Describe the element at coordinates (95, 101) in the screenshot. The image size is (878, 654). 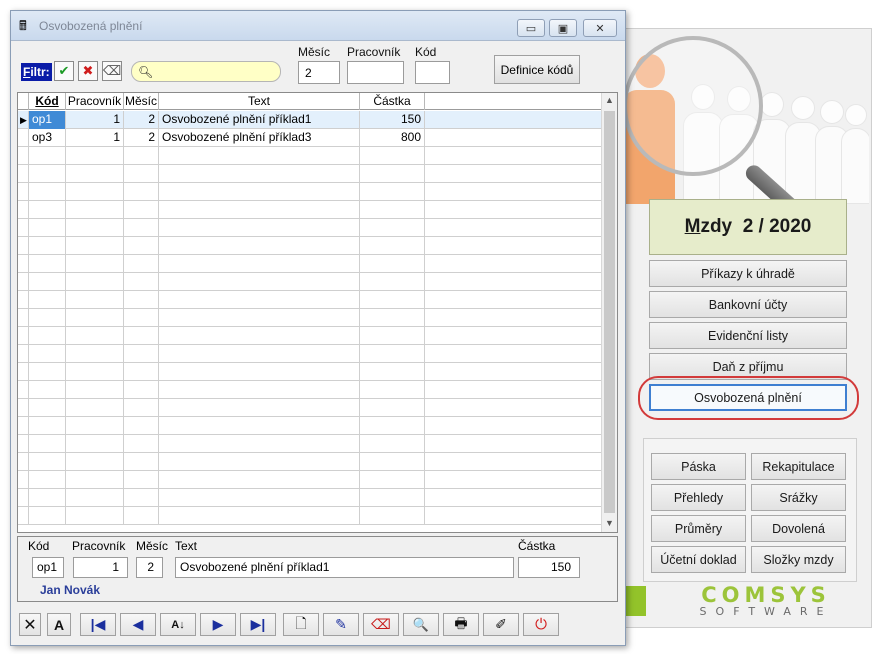
I see `column-header-pracovnik: Pracovník` at that location.